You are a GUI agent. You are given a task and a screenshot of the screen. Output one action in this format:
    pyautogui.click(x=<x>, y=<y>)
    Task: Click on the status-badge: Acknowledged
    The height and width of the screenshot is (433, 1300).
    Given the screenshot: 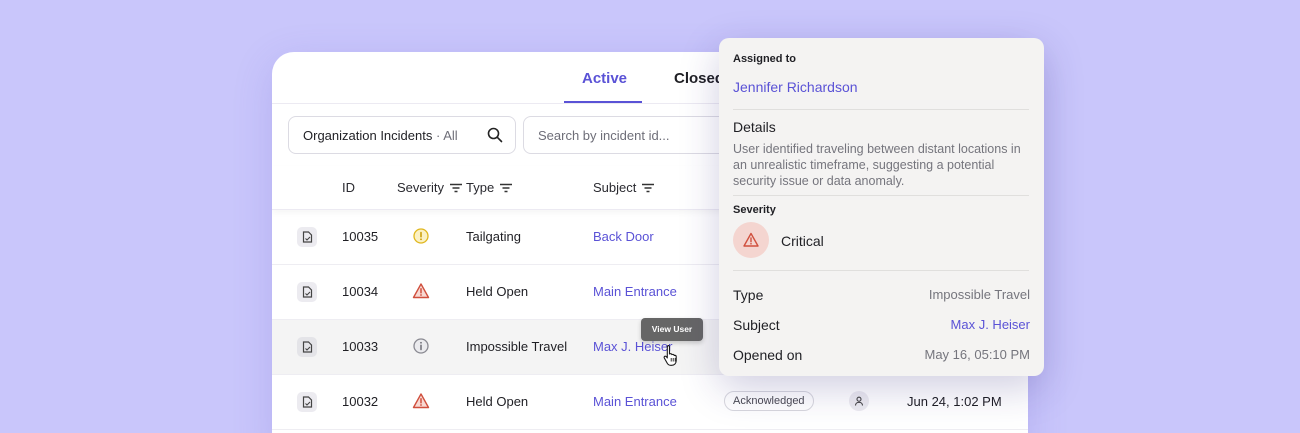 What is the action you would take?
    pyautogui.click(x=769, y=401)
    